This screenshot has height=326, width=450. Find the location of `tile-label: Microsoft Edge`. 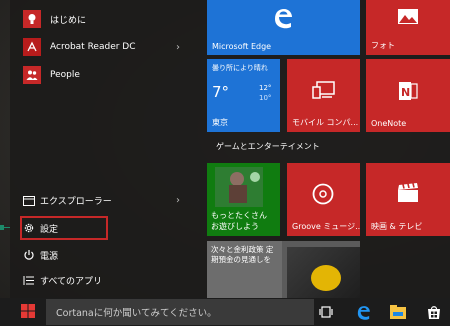

tile-label: Microsoft Edge is located at coordinates (242, 46).